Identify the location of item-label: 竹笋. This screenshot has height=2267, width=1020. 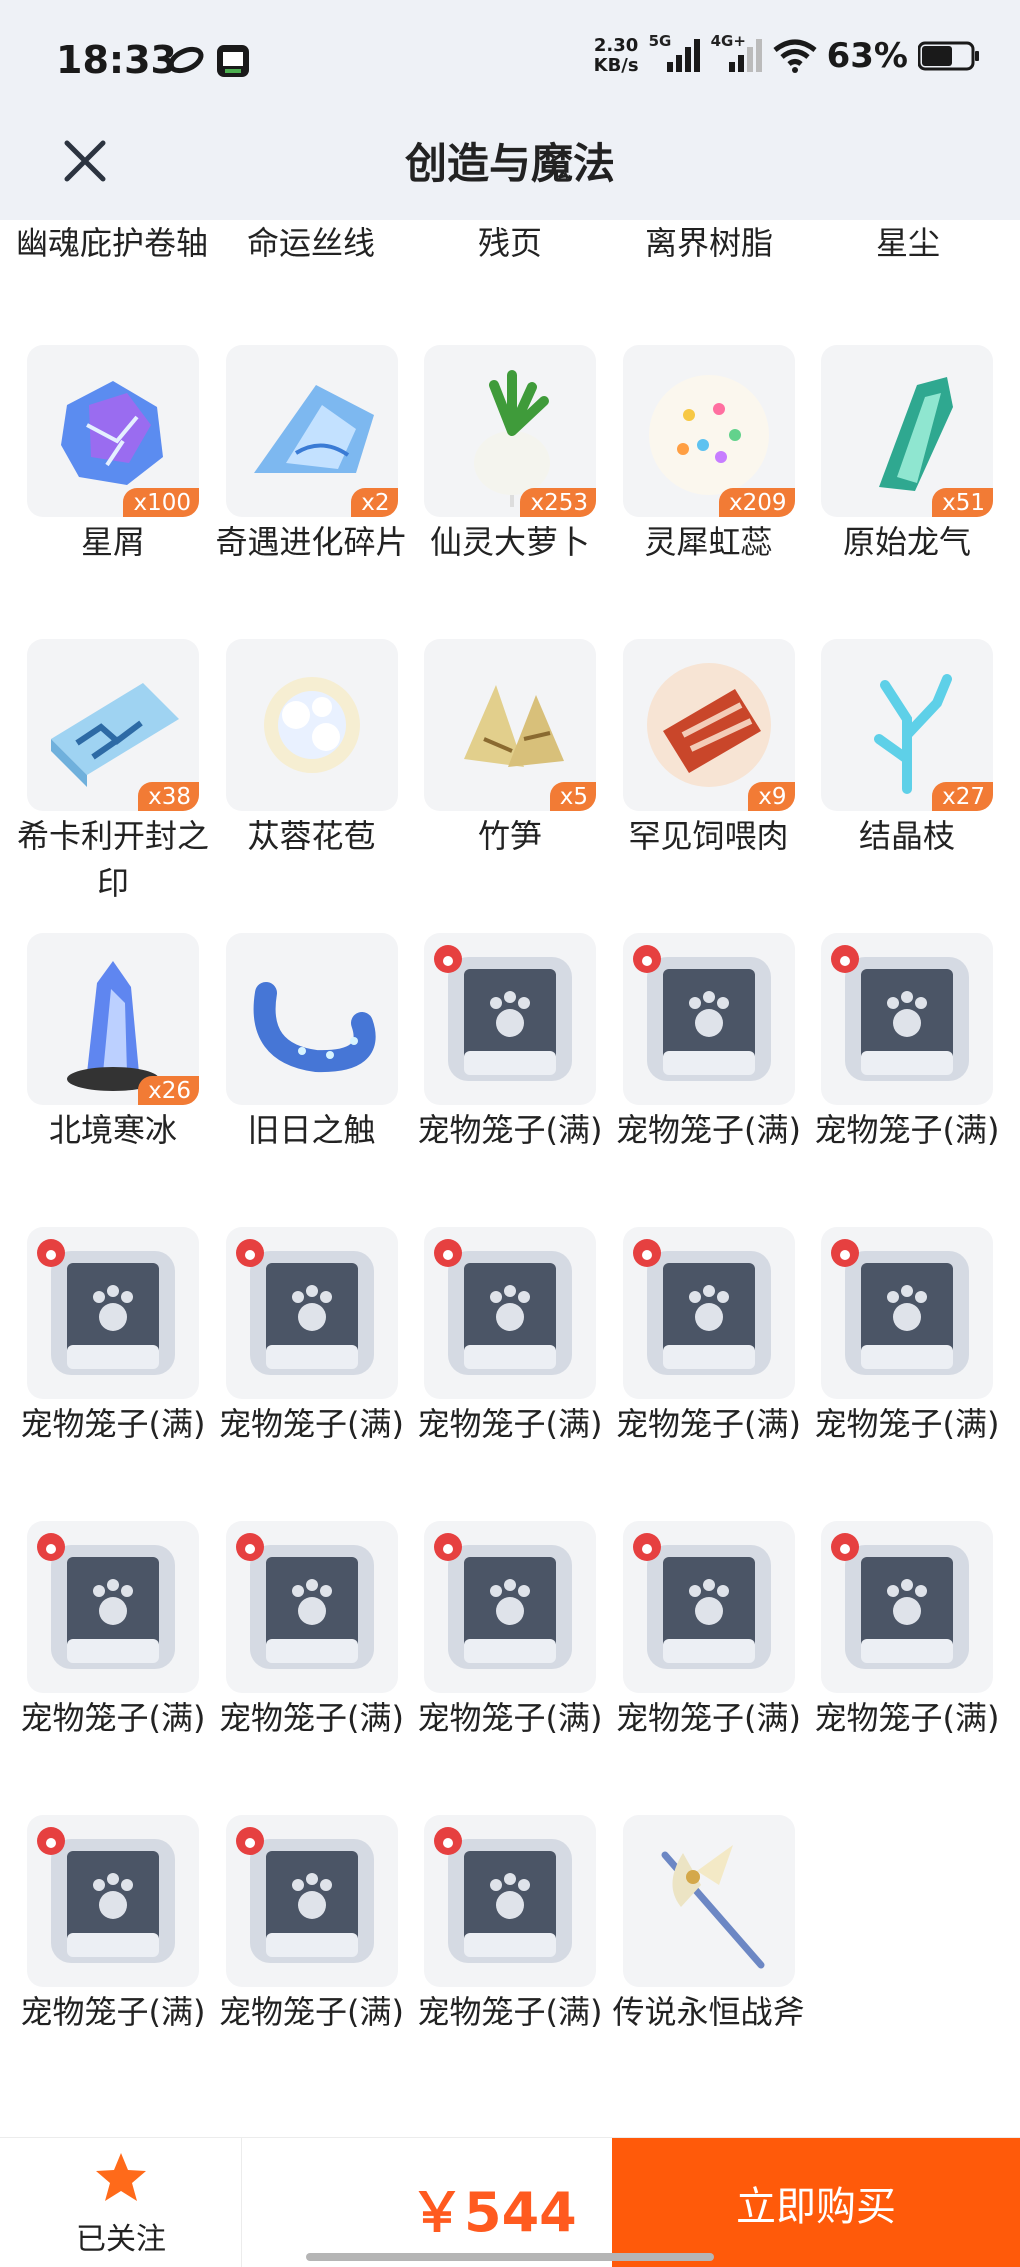
(509, 836).